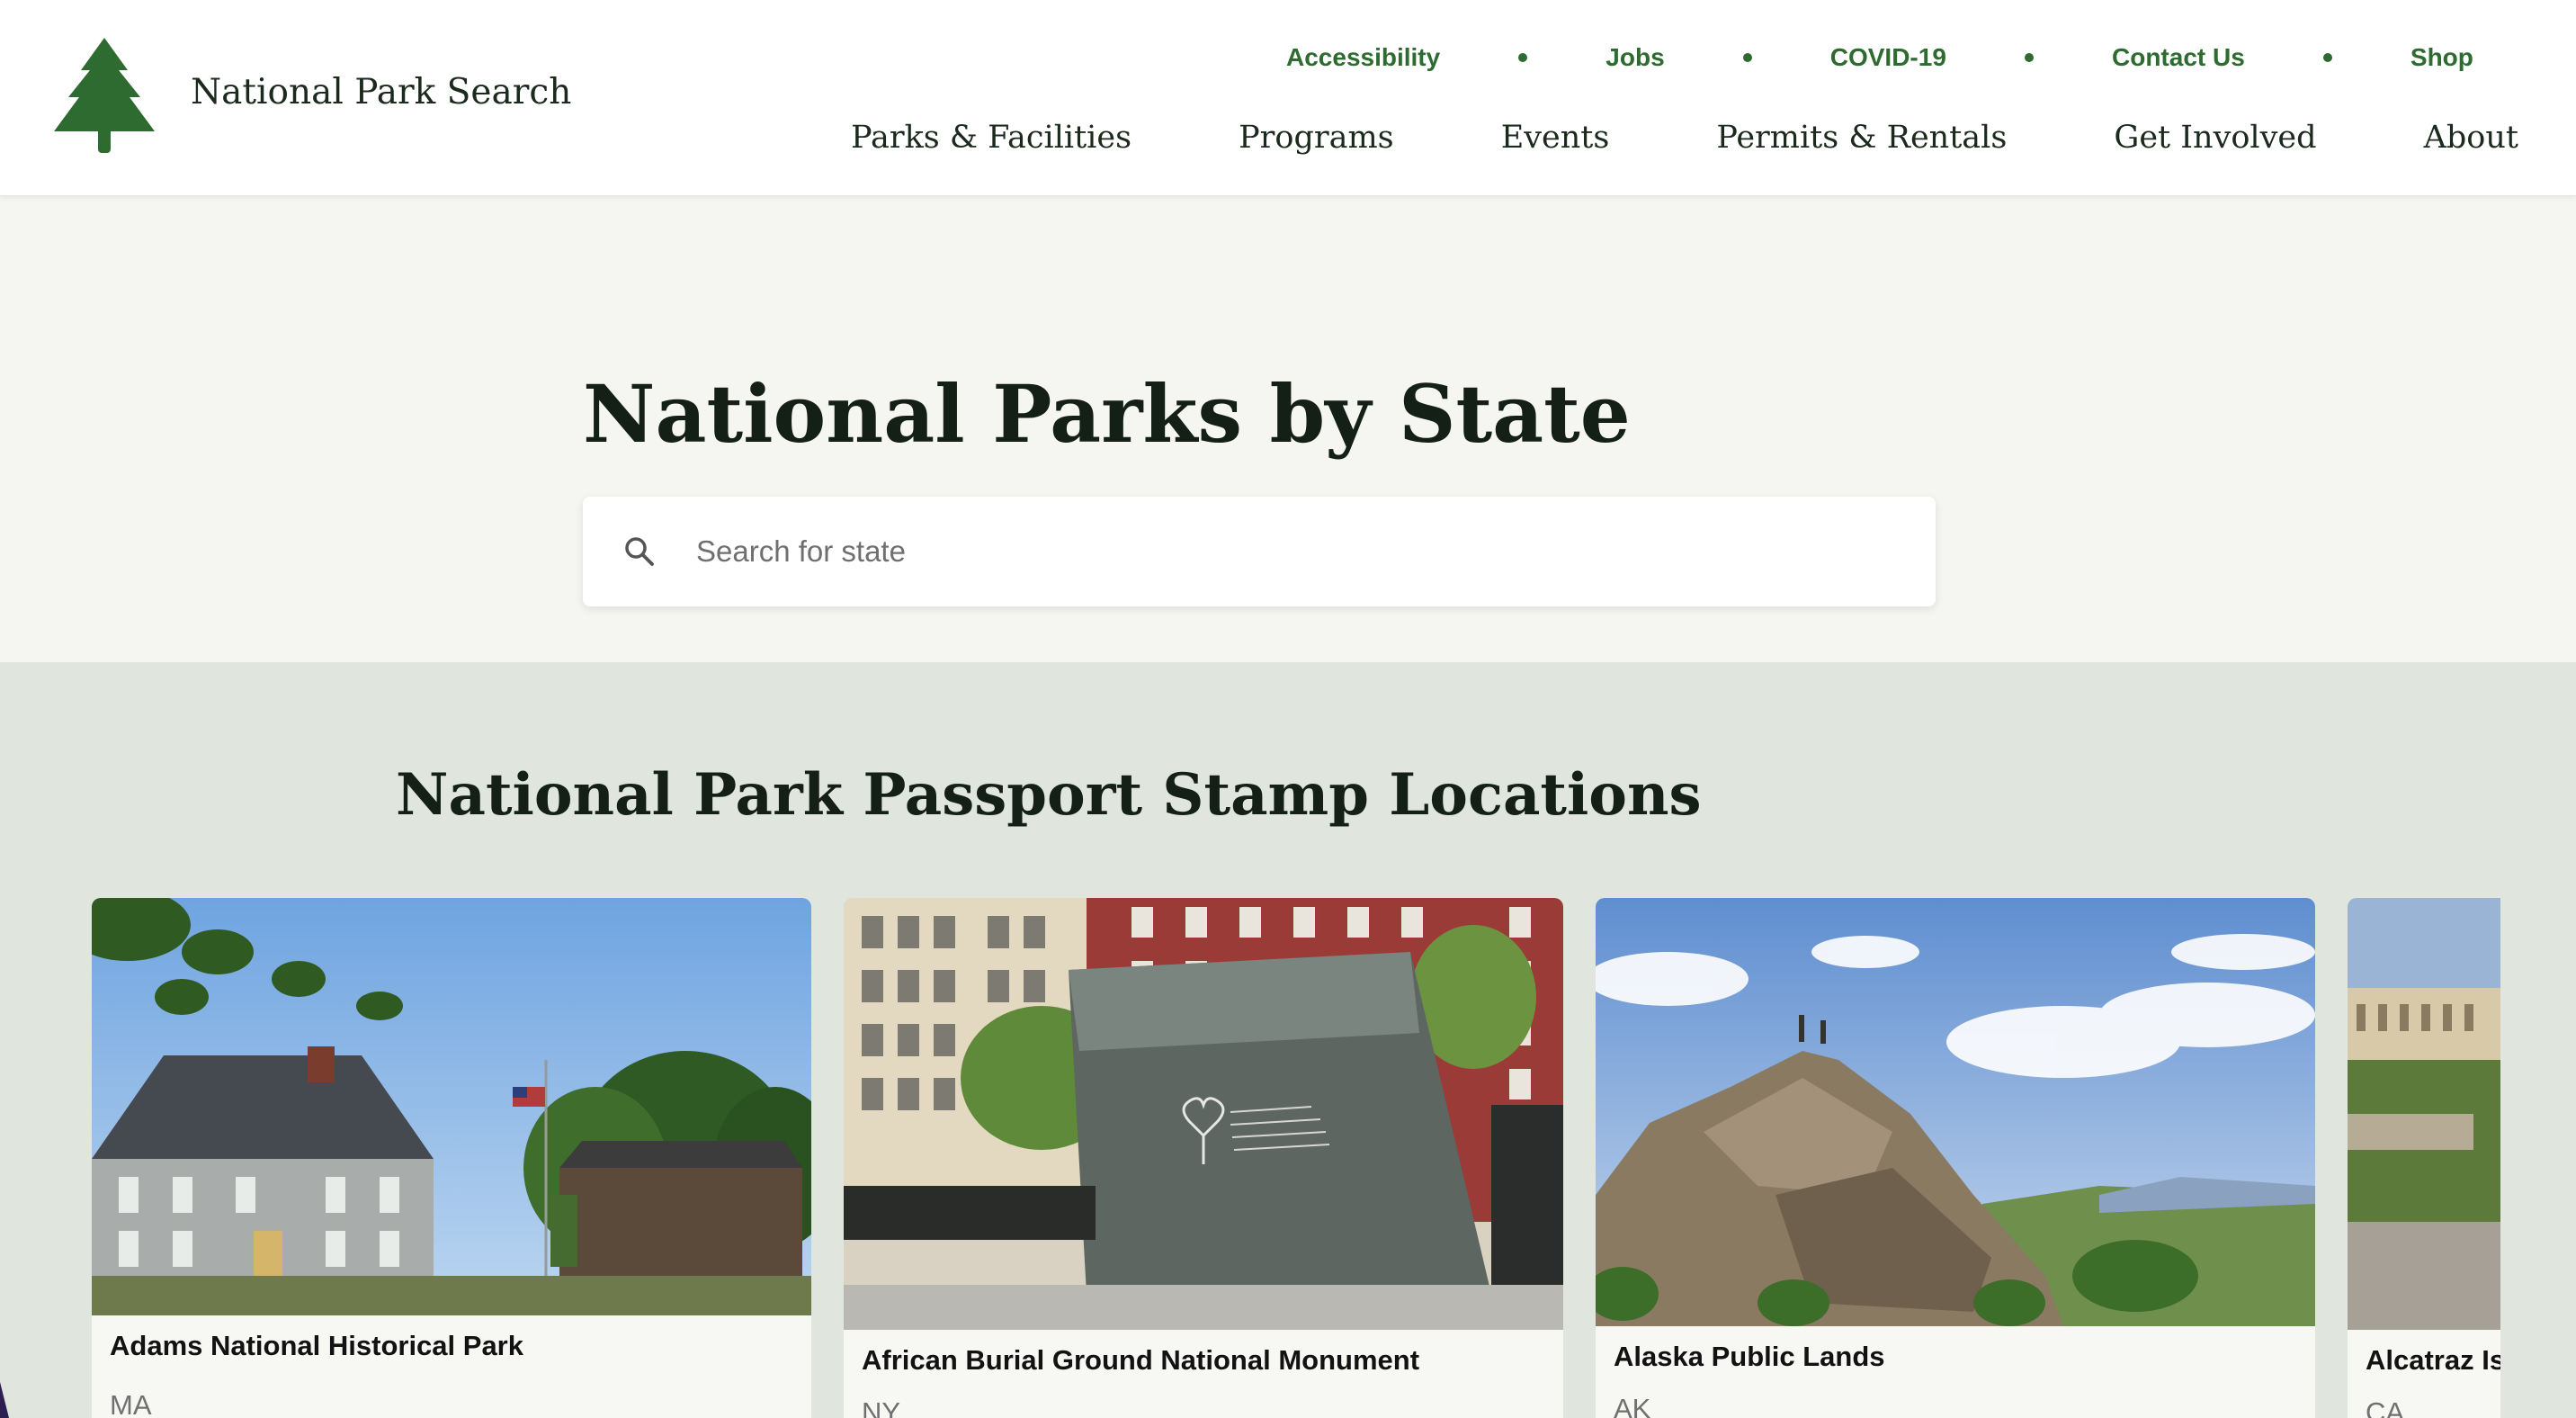 Image resolution: width=2576 pixels, height=1418 pixels. I want to click on park-card: Adams National Historical Park MA, so click(451, 1158).